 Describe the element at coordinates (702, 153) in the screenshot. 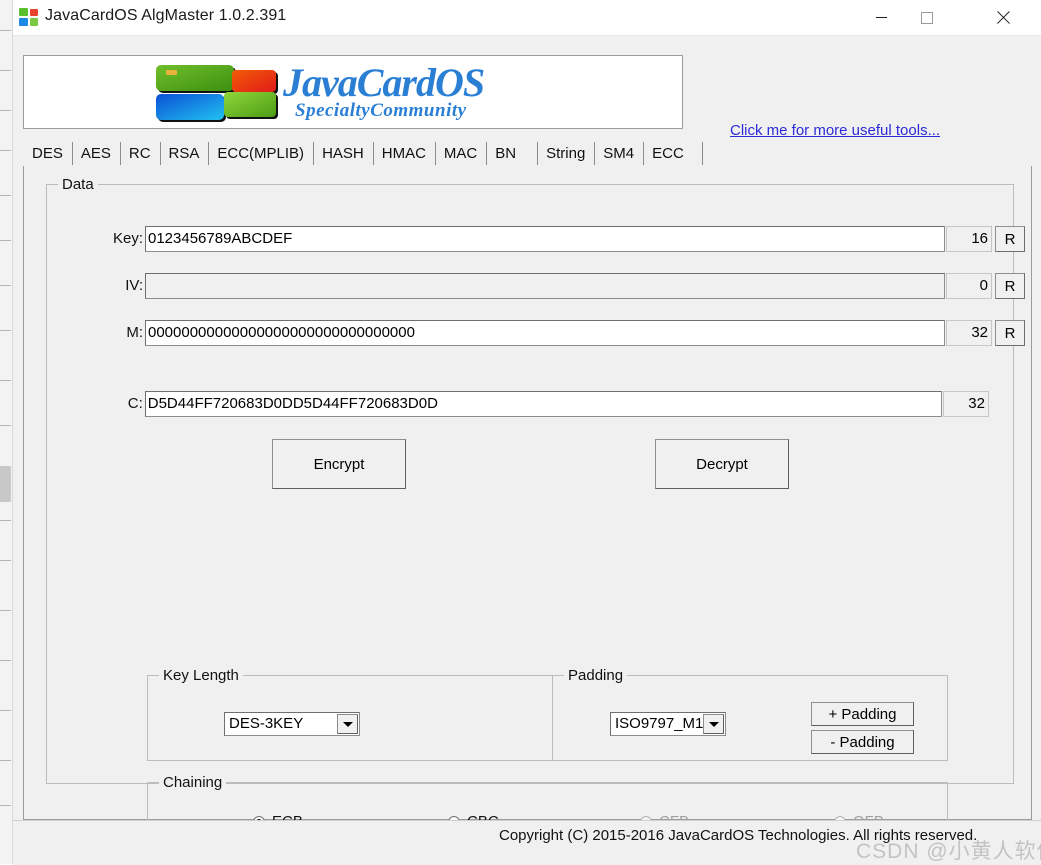

I see `tab-end-separator` at that location.